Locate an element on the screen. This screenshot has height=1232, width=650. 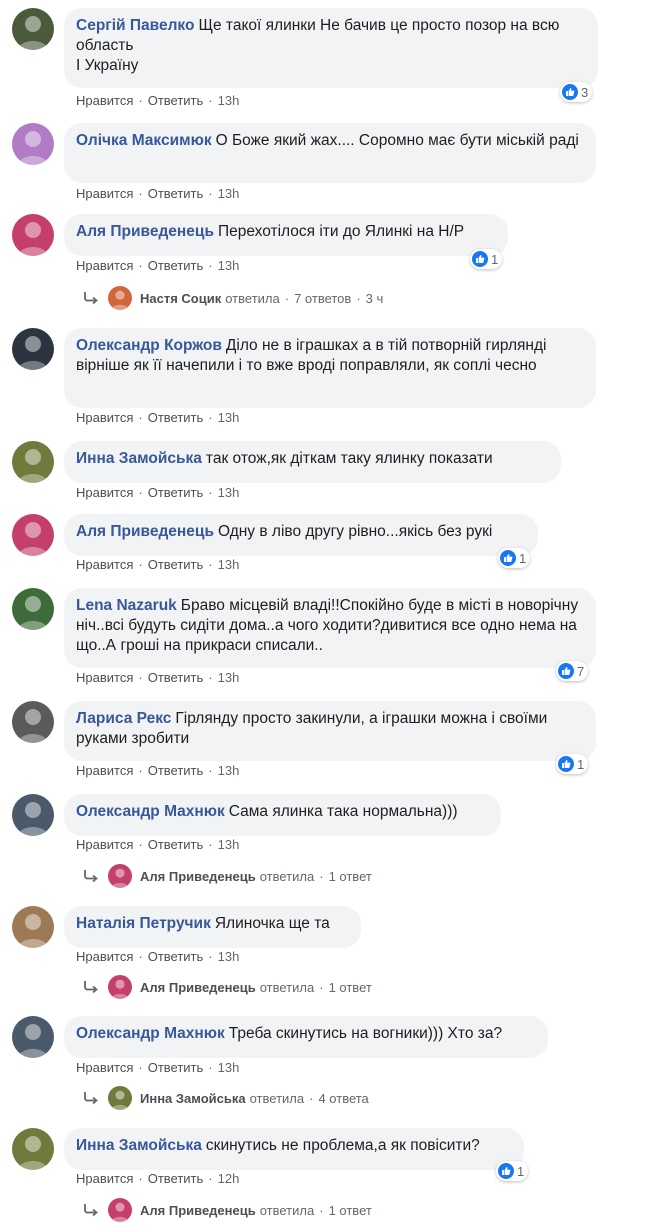
view-replies-link: Инна Замойська ответила · 4 ответа is located at coordinates (225, 1098).